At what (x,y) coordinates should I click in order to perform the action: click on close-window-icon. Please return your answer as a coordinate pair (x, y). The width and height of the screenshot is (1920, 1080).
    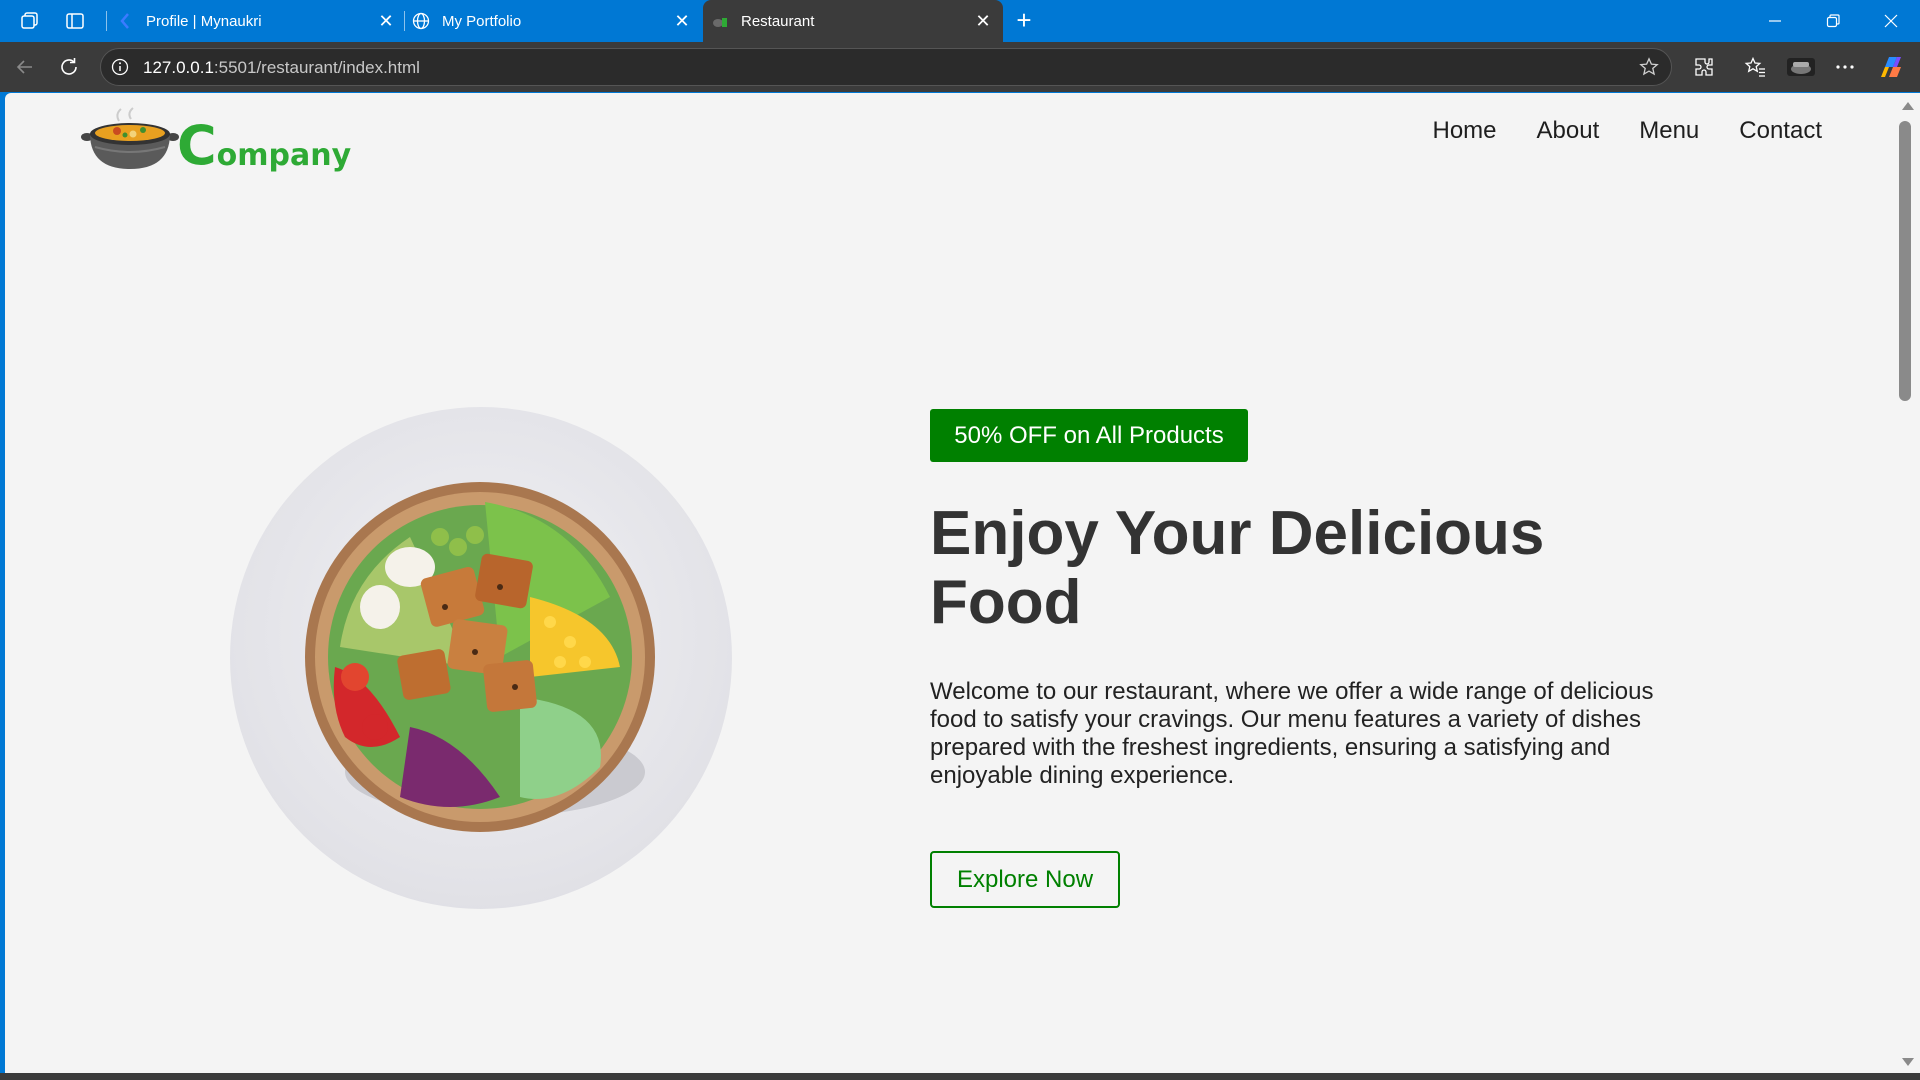
    Looking at the image, I should click on (1891, 21).